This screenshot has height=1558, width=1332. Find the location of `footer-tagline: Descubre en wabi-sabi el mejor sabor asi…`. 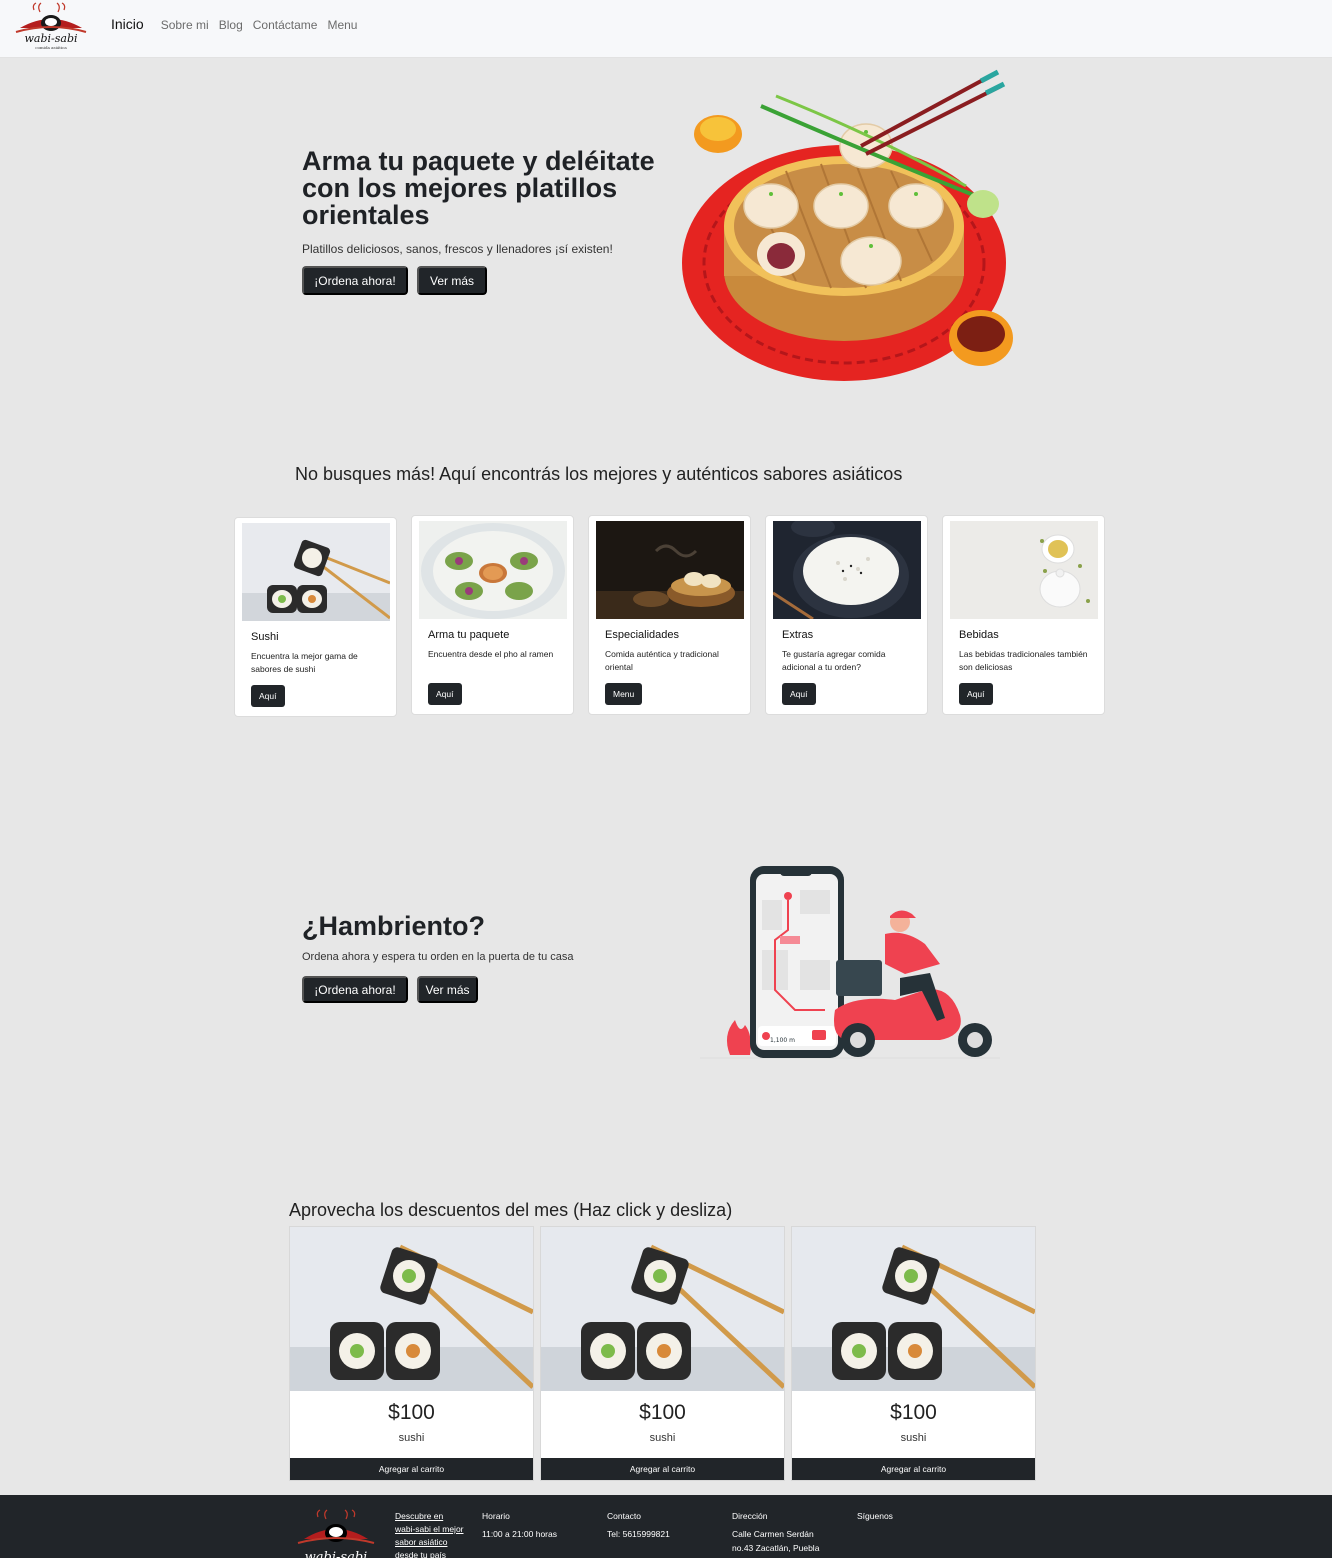

footer-tagline: Descubre en wabi-sabi el mejor sabor asi… is located at coordinates (429, 1534).